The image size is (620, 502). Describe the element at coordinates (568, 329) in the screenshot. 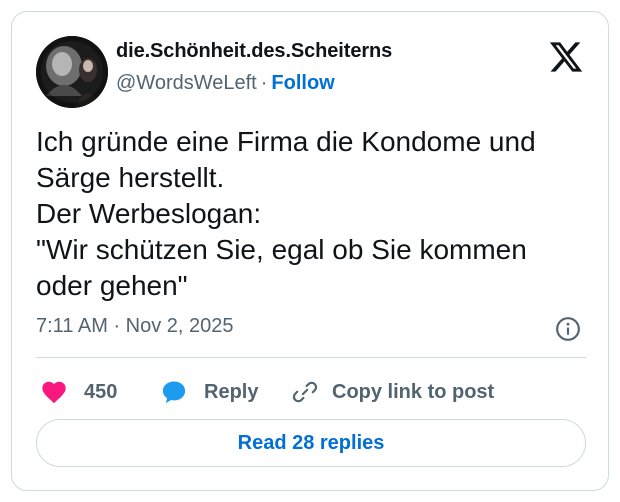

I see `info-icon` at that location.